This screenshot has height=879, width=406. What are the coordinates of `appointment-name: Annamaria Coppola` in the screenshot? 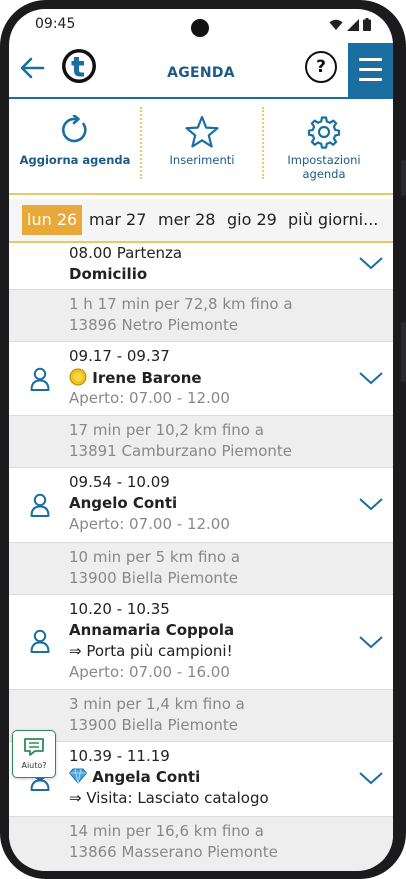 It's located at (152, 630).